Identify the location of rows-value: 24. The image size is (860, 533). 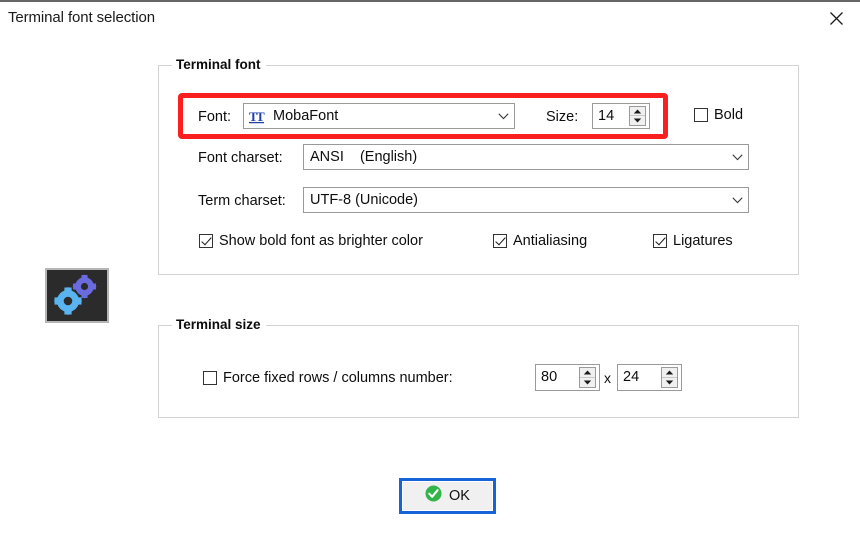
(631, 377).